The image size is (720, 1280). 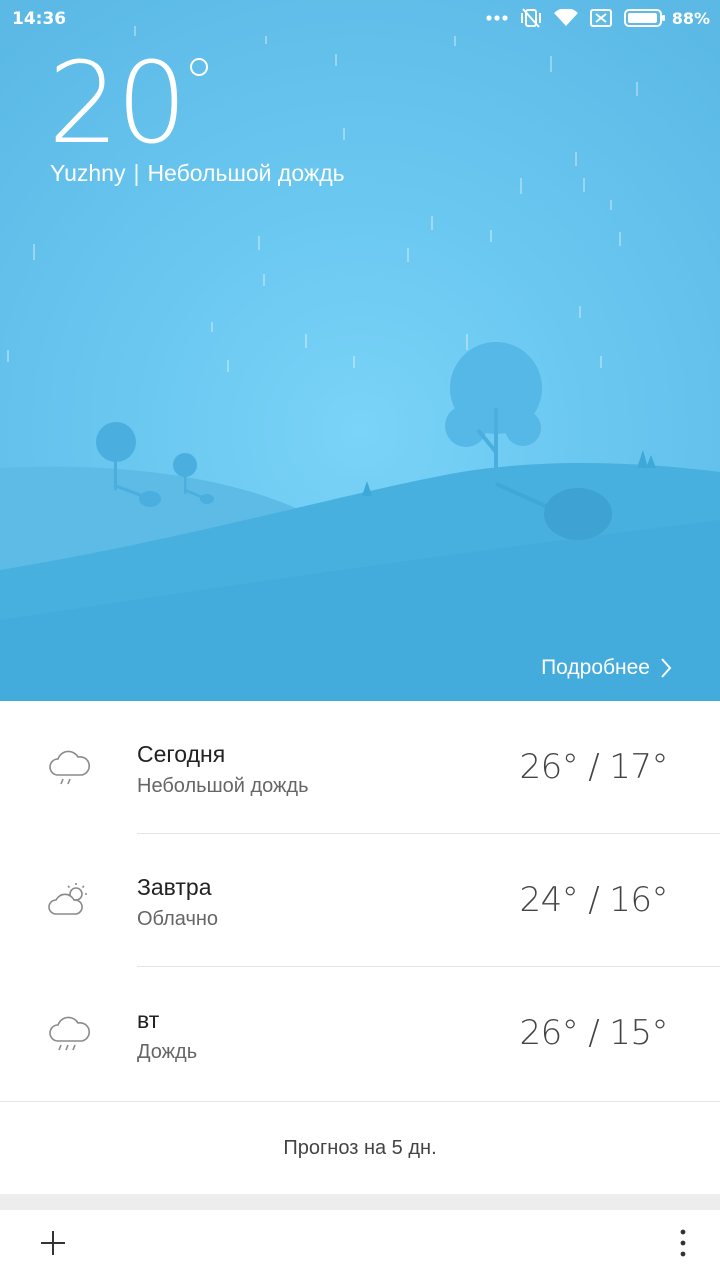 What do you see at coordinates (565, 18) in the screenshot?
I see `wifi-icon` at bounding box center [565, 18].